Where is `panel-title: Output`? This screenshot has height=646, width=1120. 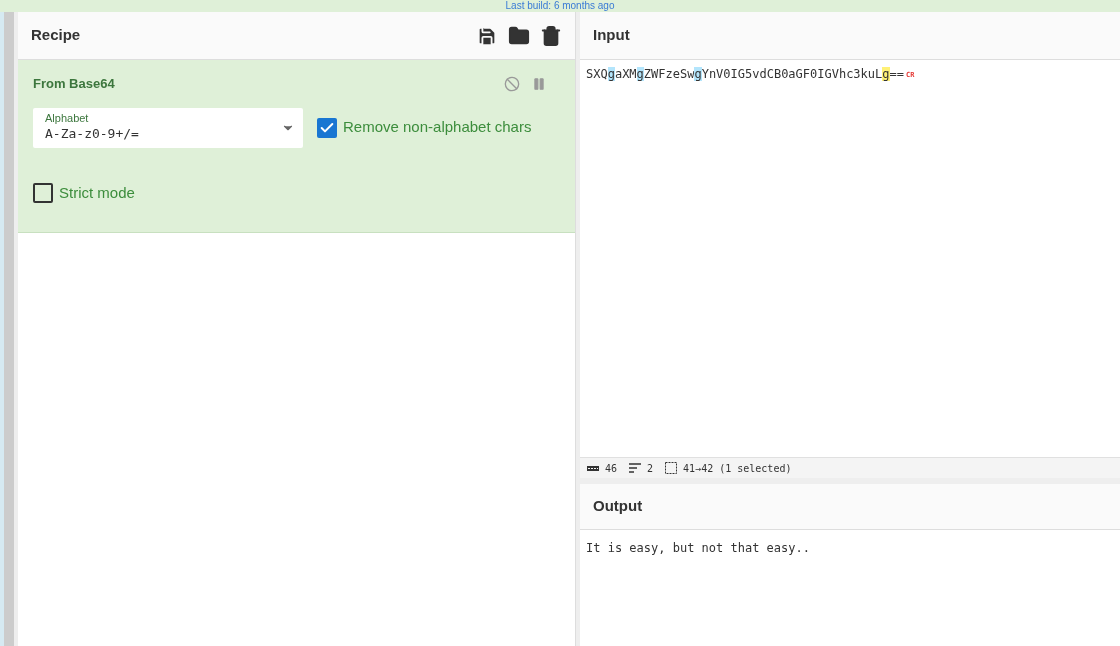
panel-title: Output is located at coordinates (618, 506).